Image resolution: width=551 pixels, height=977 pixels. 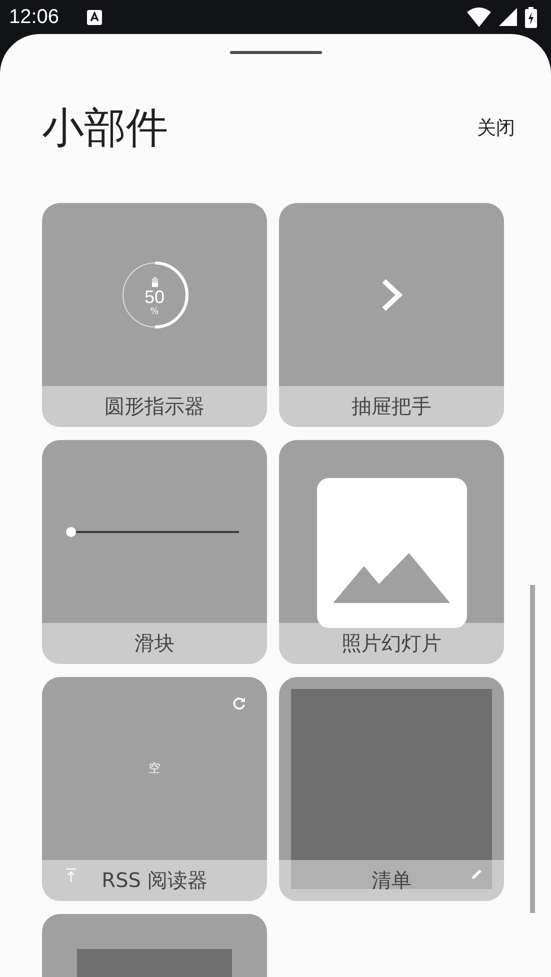 What do you see at coordinates (34, 17) in the screenshot?
I see `clock: 12:06` at bounding box center [34, 17].